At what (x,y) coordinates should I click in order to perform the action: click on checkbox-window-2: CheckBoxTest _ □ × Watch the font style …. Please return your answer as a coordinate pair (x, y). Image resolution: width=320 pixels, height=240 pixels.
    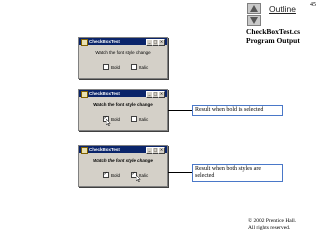
    Looking at the image, I should click on (123, 110).